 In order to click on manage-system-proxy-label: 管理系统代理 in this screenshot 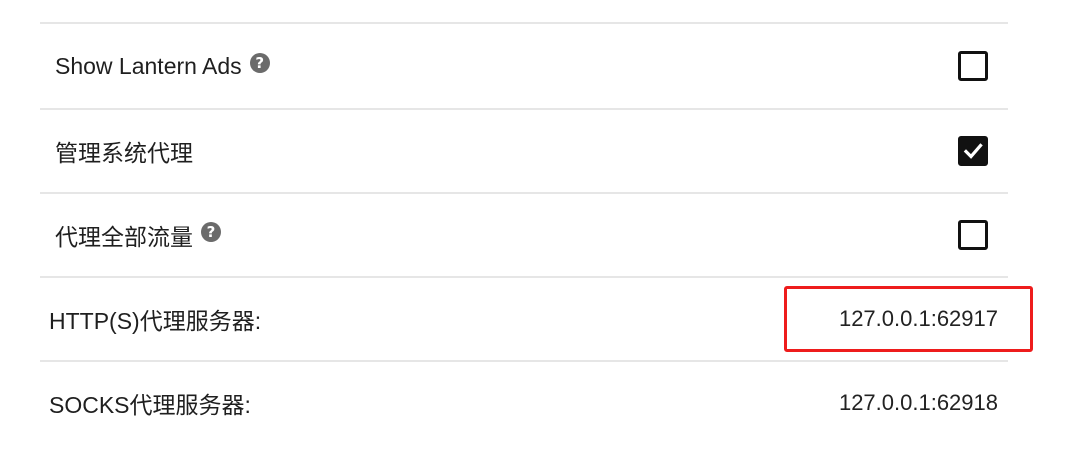, I will do `click(124, 153)`.